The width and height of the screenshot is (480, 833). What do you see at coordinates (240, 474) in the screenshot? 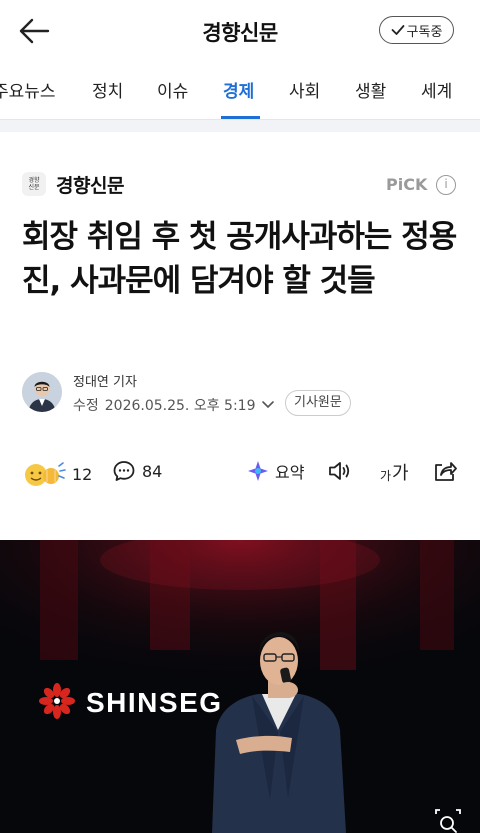
I see `action-row: 12 84 요약 가 가` at bounding box center [240, 474].